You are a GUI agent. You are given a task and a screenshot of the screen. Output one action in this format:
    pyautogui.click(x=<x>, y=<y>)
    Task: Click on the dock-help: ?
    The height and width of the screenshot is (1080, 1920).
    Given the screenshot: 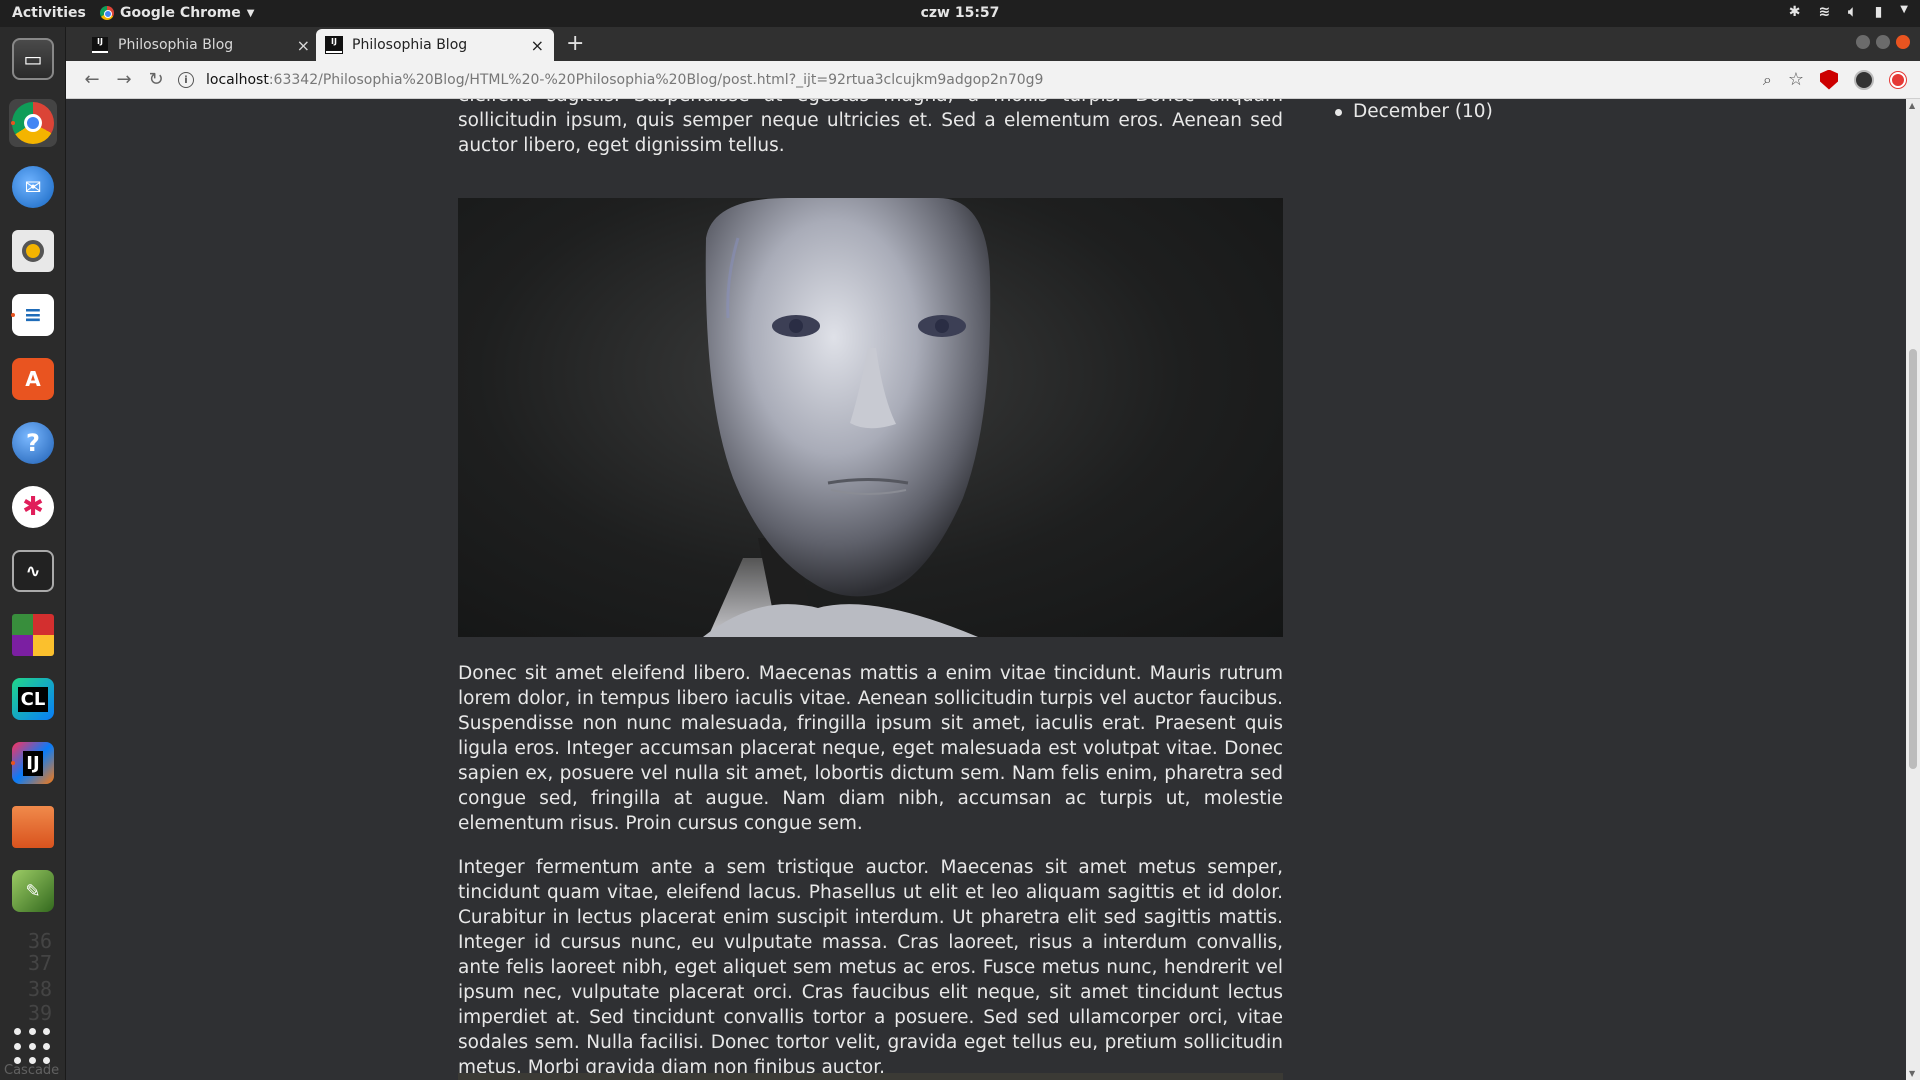 What is the action you would take?
    pyautogui.click(x=33, y=443)
    